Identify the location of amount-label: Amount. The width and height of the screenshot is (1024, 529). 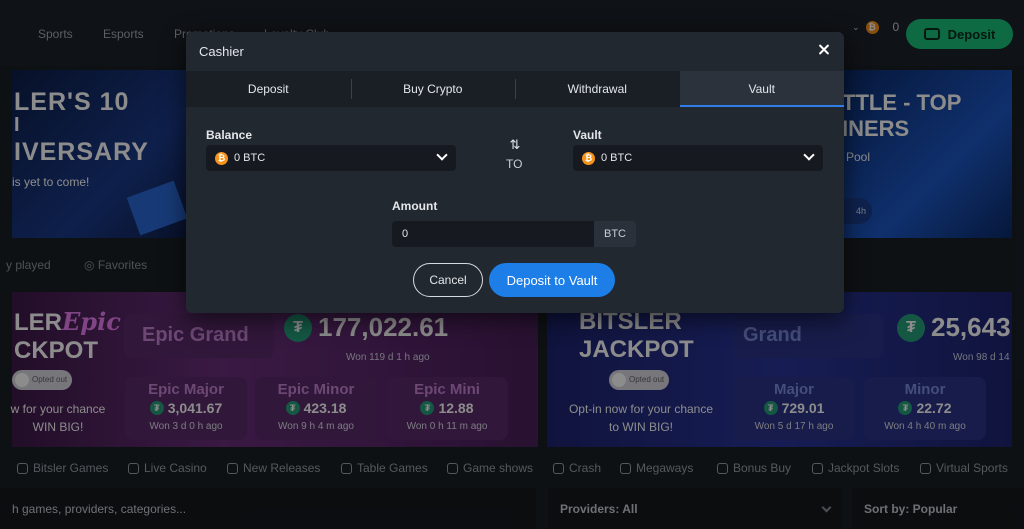
(415, 206).